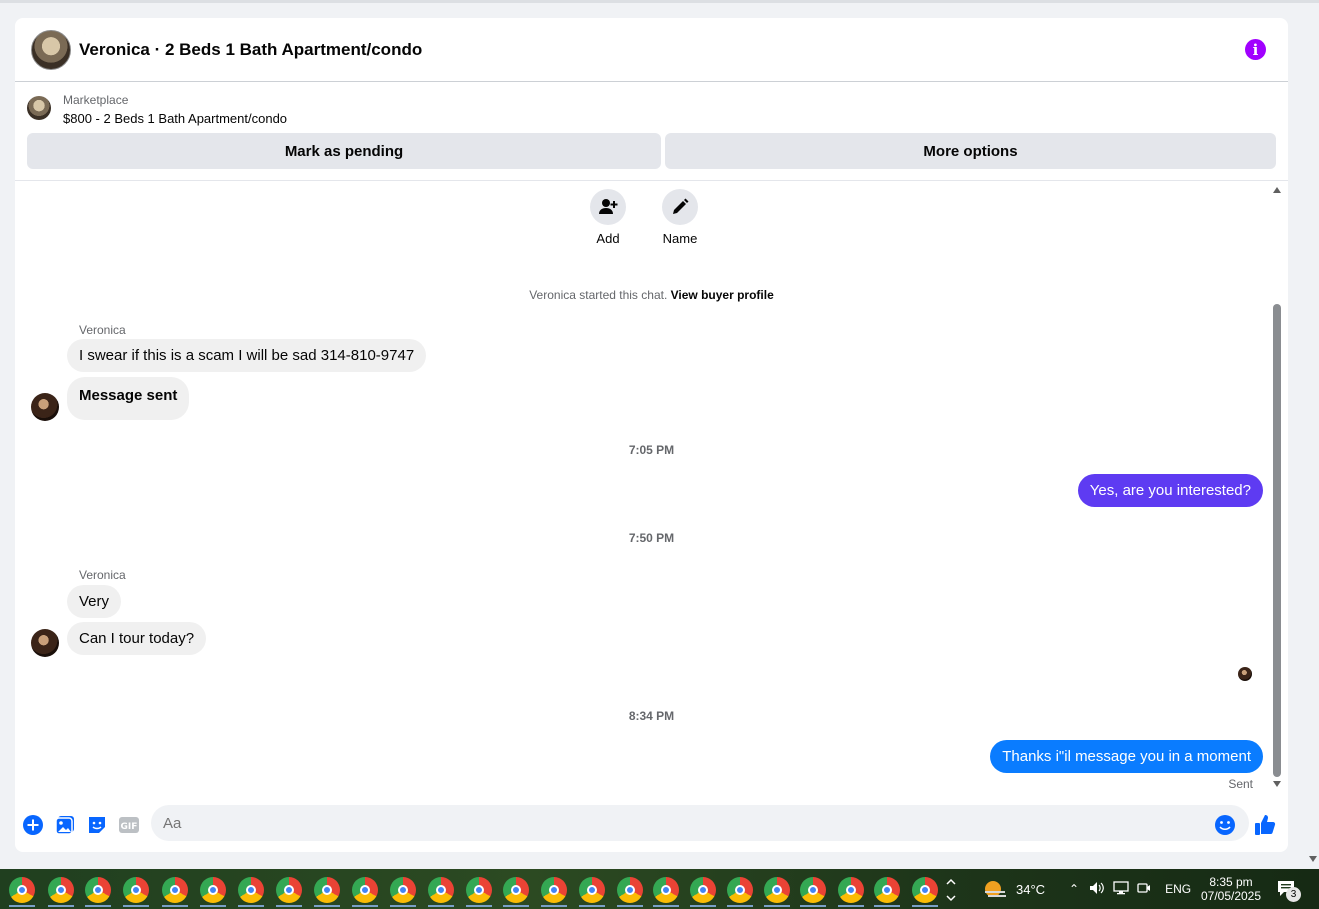 Image resolution: width=1319 pixels, height=909 pixels. Describe the element at coordinates (1277, 784) in the screenshot. I see `scroll-down-arrow` at that location.